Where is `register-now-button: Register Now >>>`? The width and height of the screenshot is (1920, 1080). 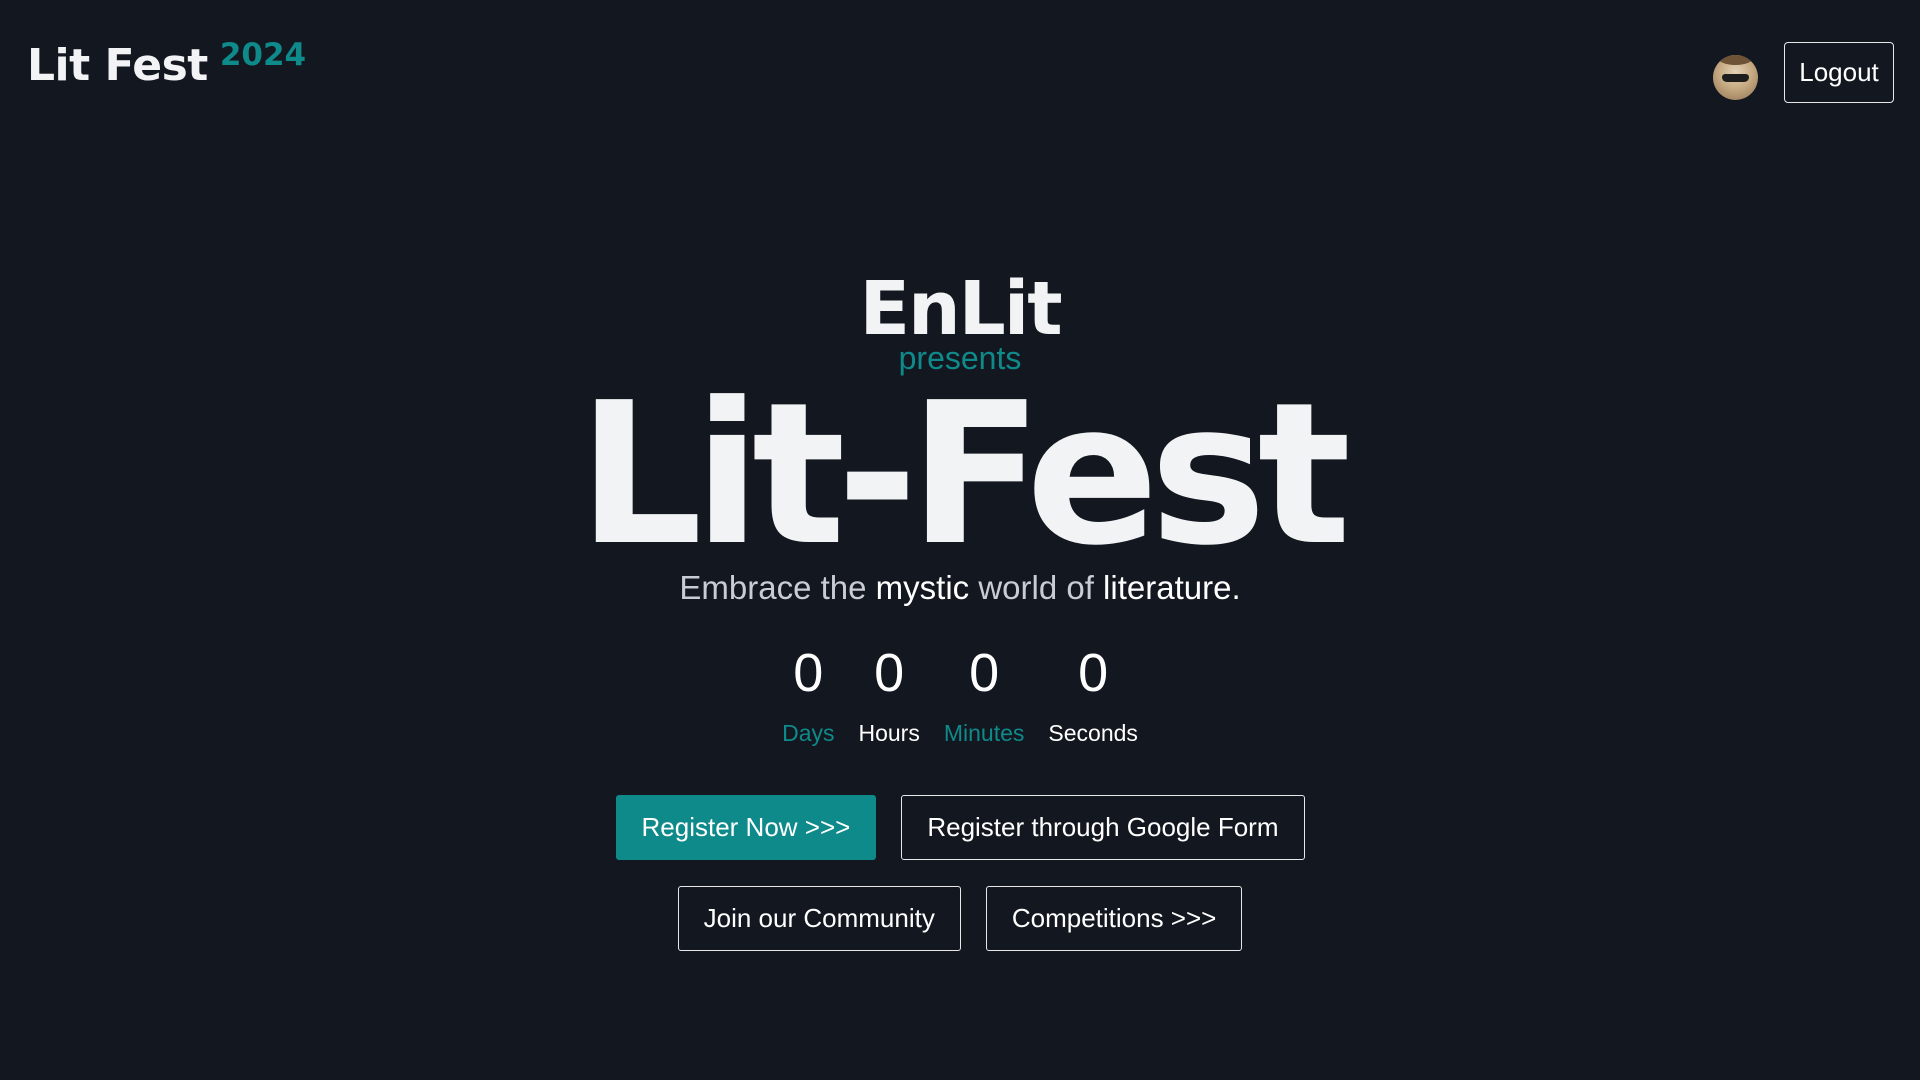
register-now-button: Register Now >>> is located at coordinates (746, 827).